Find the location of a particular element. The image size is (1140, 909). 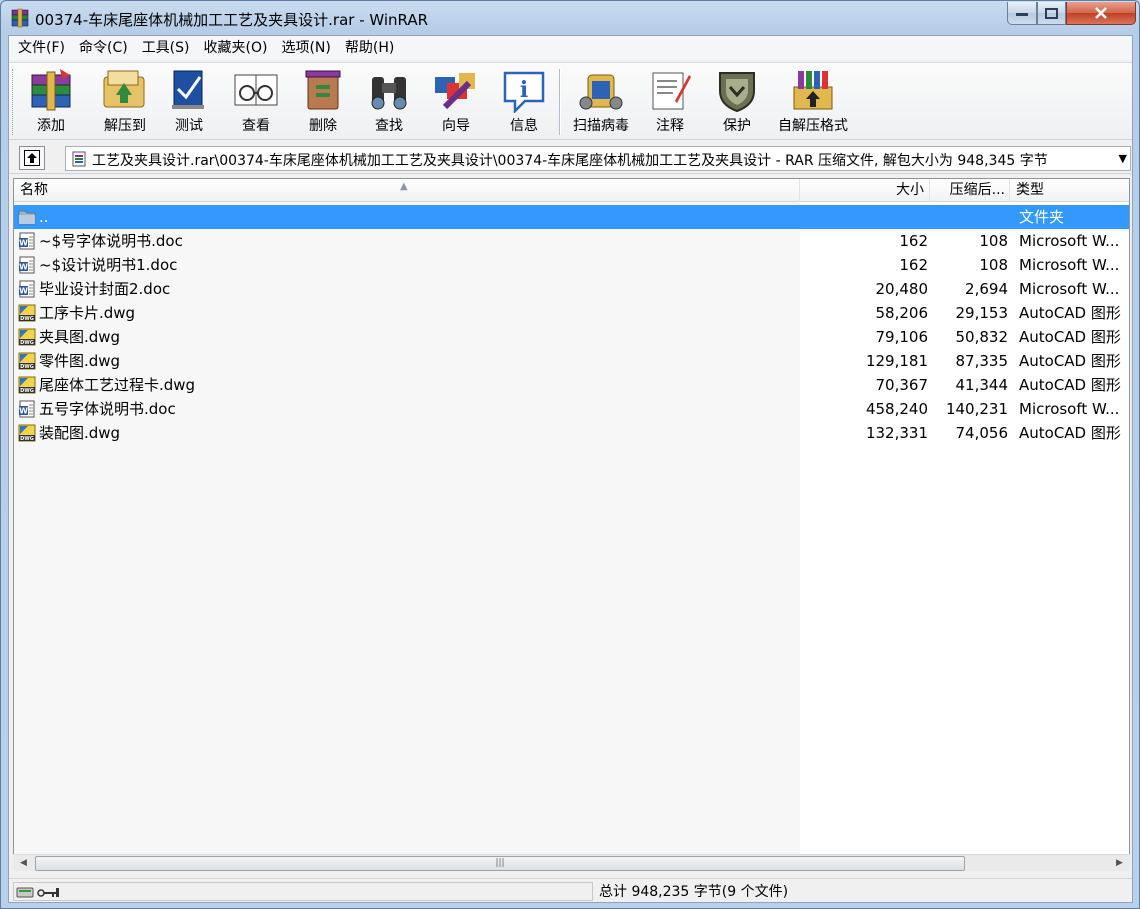

file-row: .. 文件夹 is located at coordinates (571, 217).